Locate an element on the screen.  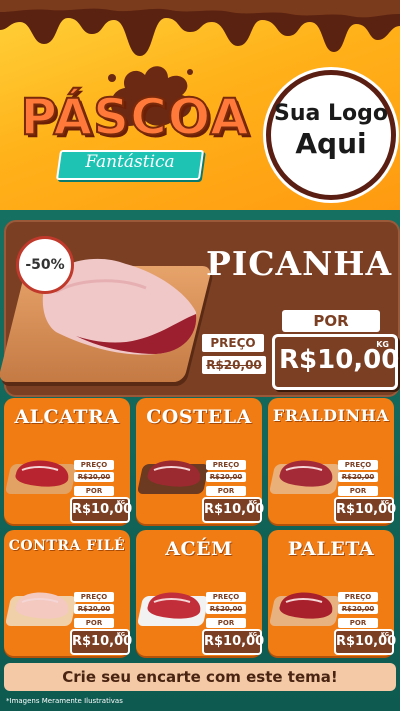
cta-banner: Crie seu encarte com este tema! is located at coordinates (200, 677).